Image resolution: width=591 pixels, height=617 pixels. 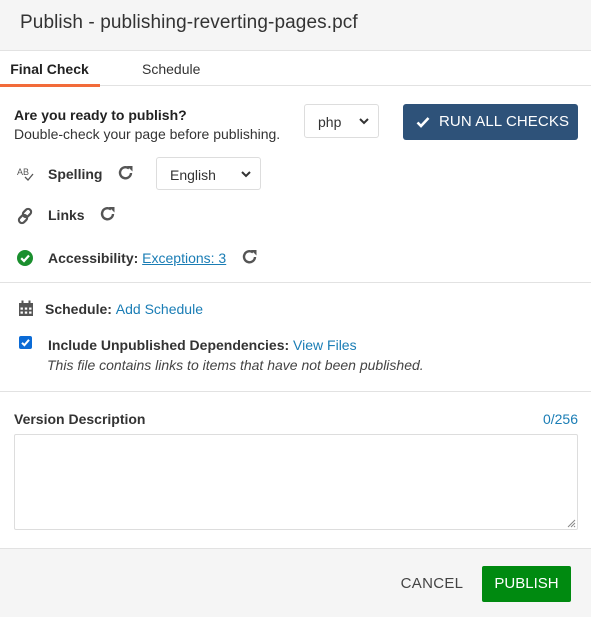 I want to click on run-all-checks-button: RUN ALL CHECKS, so click(x=490, y=122).